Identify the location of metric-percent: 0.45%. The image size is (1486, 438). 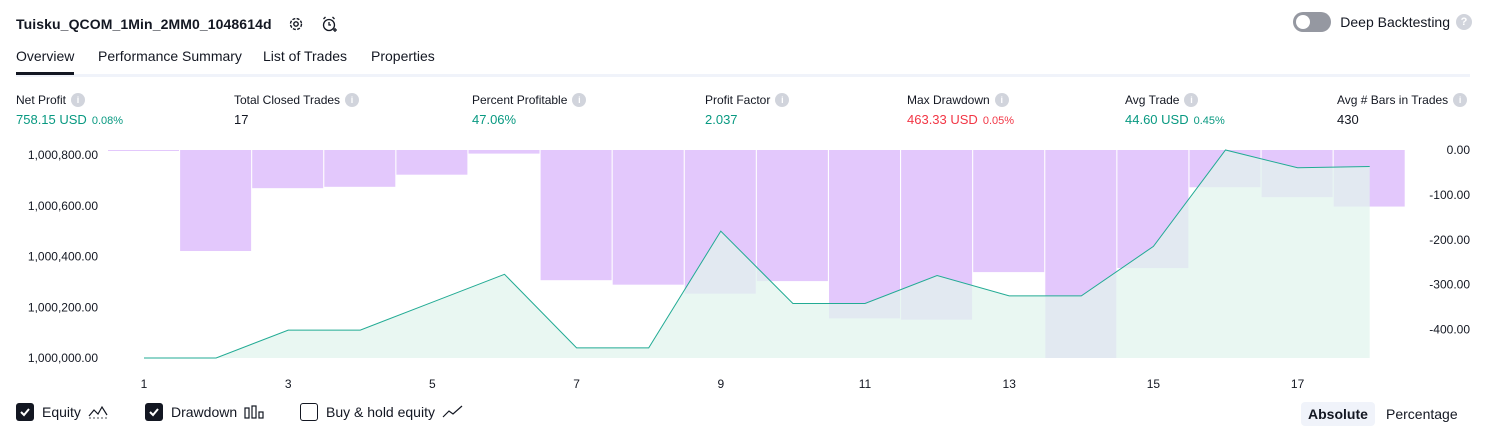
(1209, 121).